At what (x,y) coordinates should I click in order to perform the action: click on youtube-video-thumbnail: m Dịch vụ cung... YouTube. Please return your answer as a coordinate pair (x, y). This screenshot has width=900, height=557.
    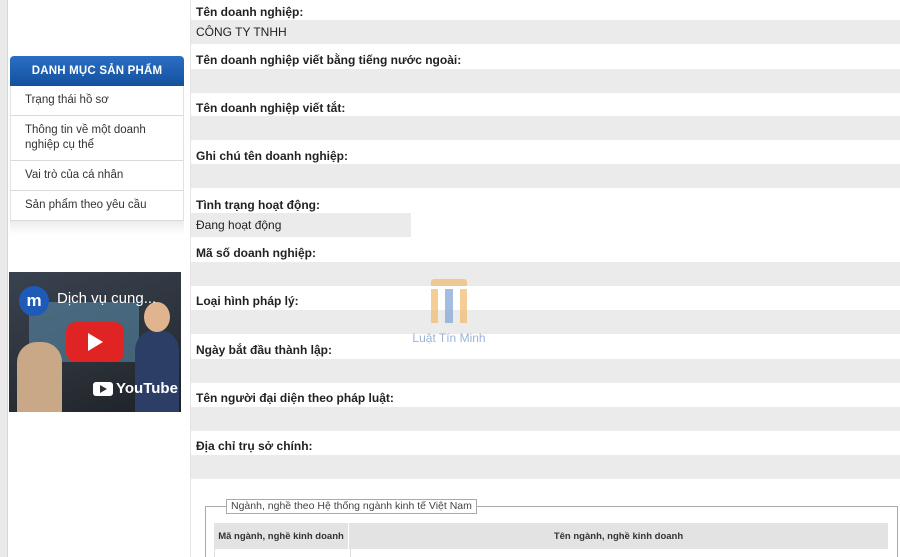
    Looking at the image, I should click on (95, 342).